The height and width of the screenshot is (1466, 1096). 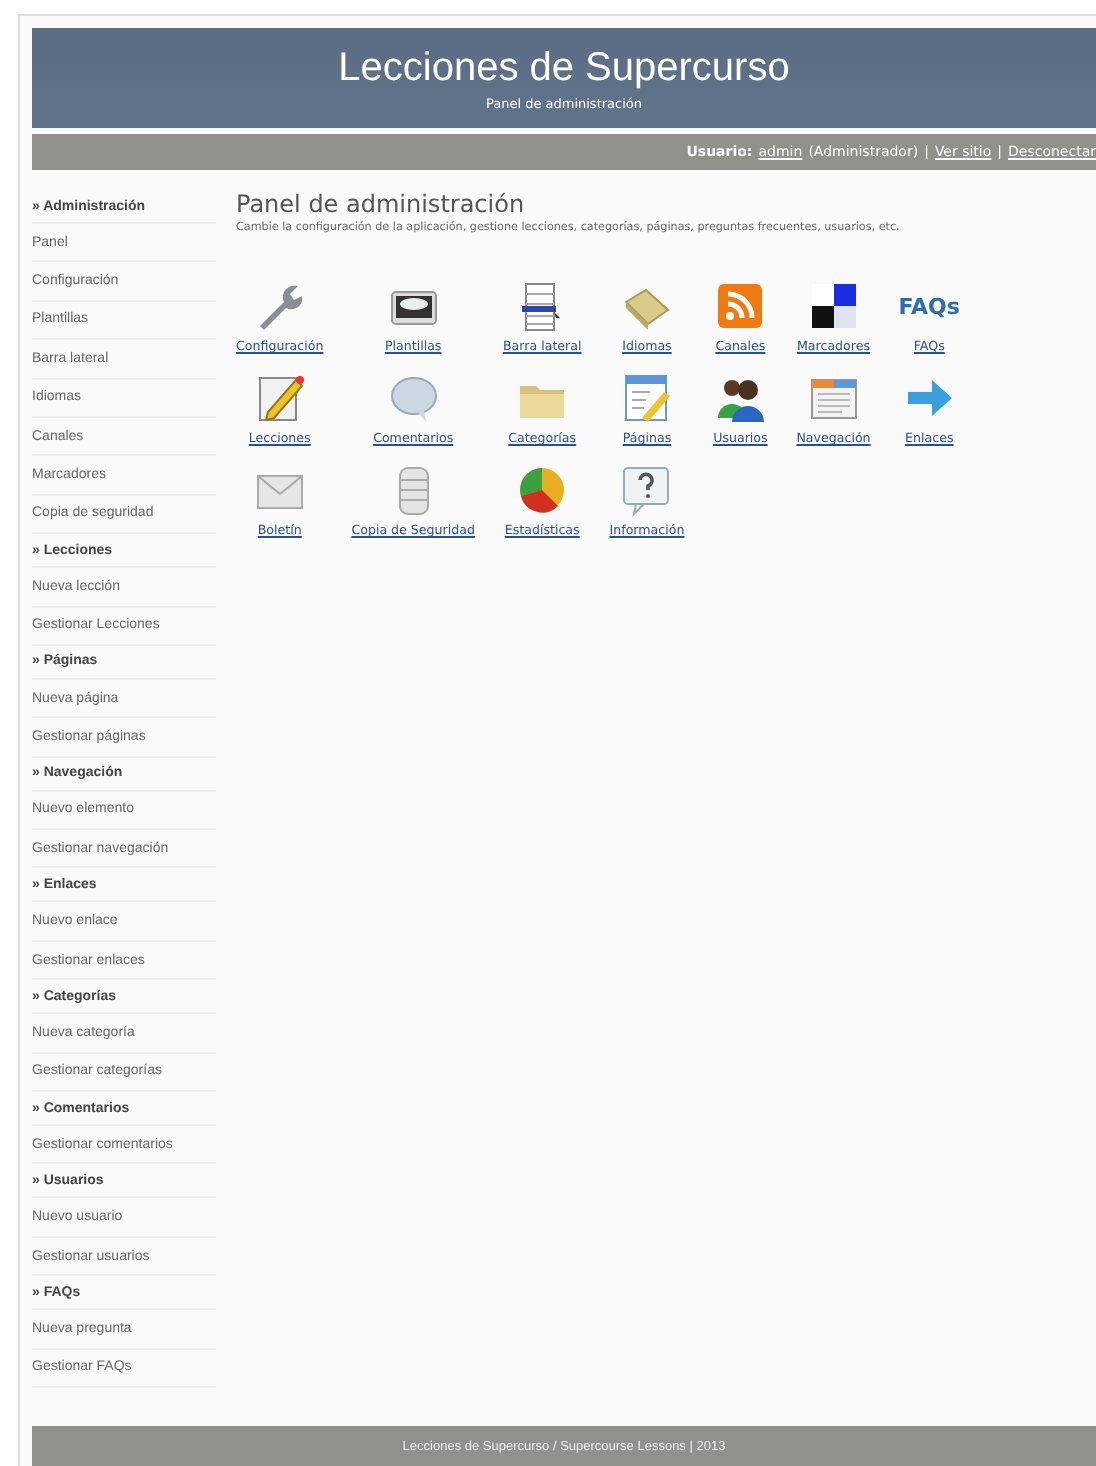 What do you see at coordinates (929, 306) in the screenshot?
I see `faqs-icon: FAQs` at bounding box center [929, 306].